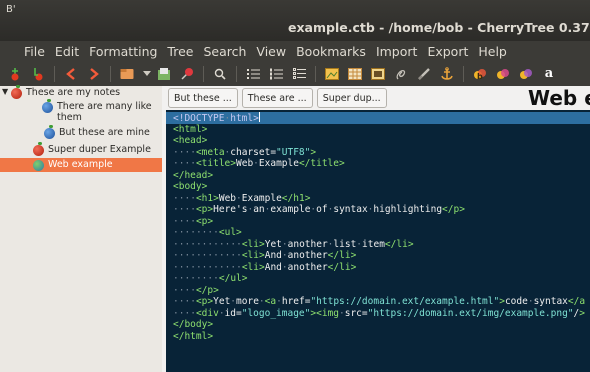 Image resolution: width=590 pixels, height=372 pixels. Describe the element at coordinates (559, 98) in the screenshot. I see `node-title: Web e` at that location.